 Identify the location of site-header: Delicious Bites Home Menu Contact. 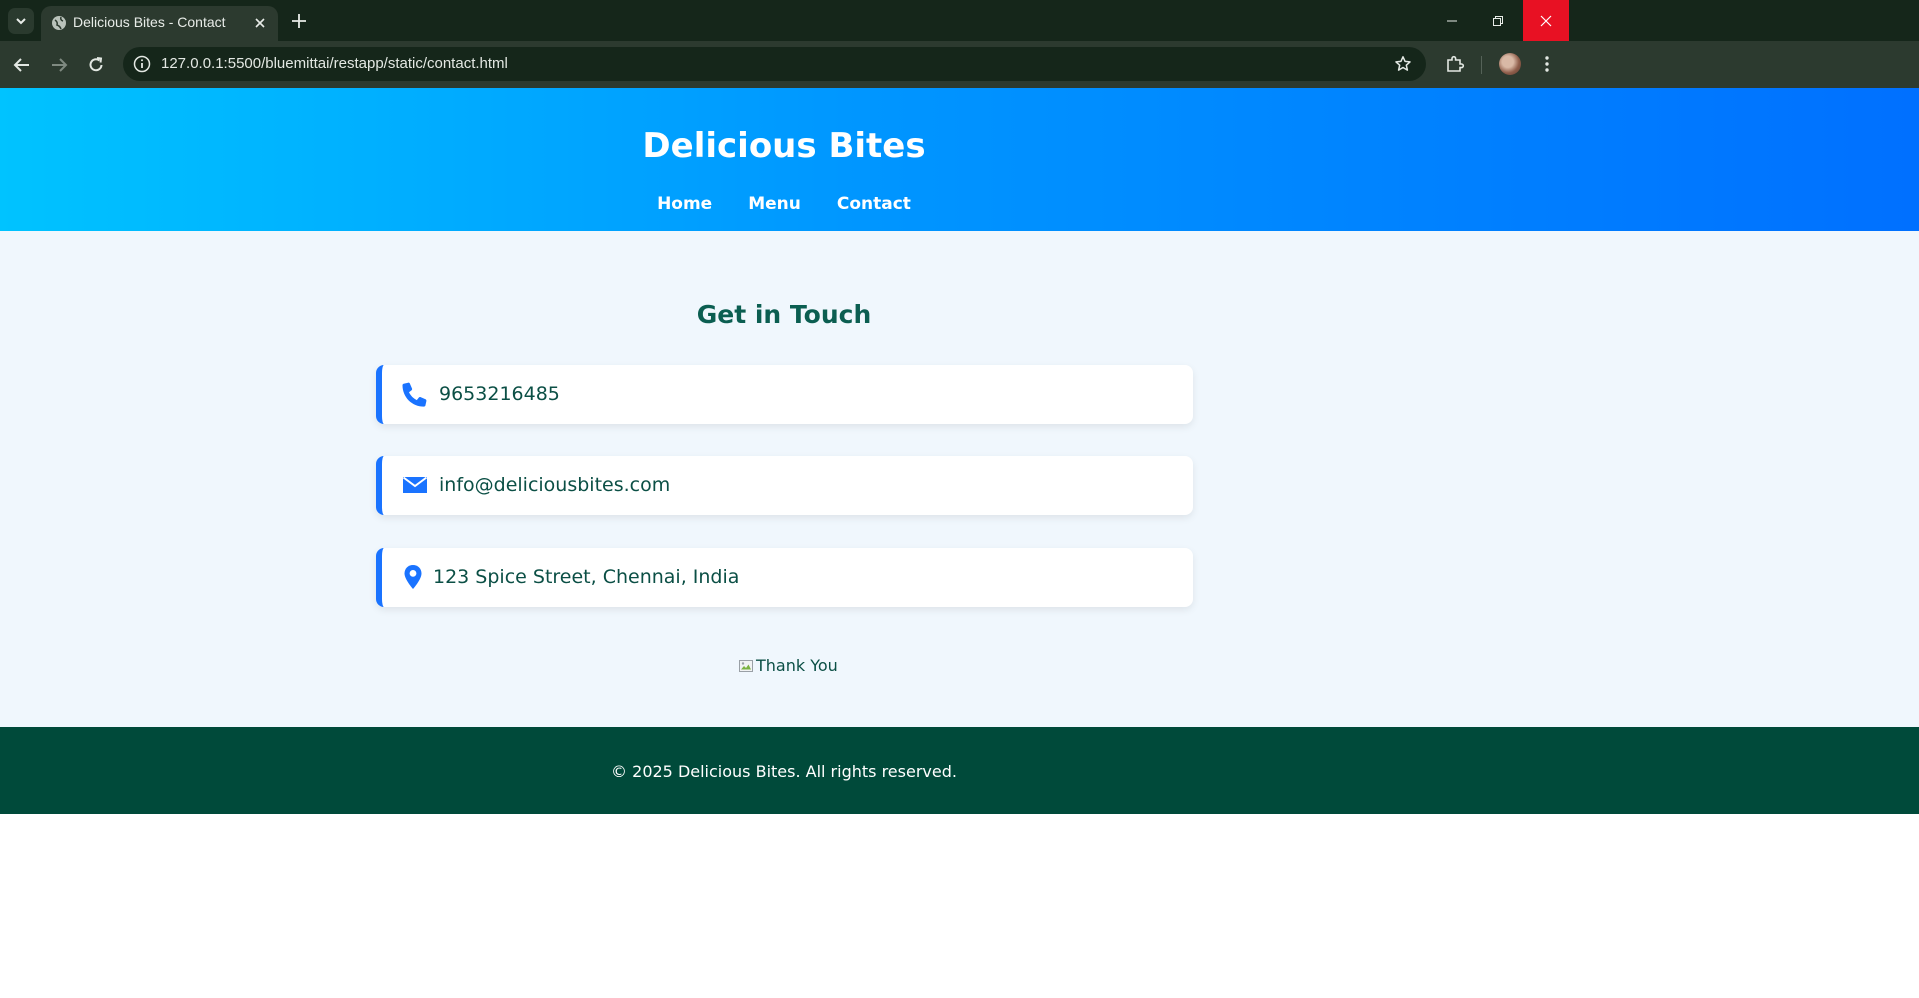
(959, 159).